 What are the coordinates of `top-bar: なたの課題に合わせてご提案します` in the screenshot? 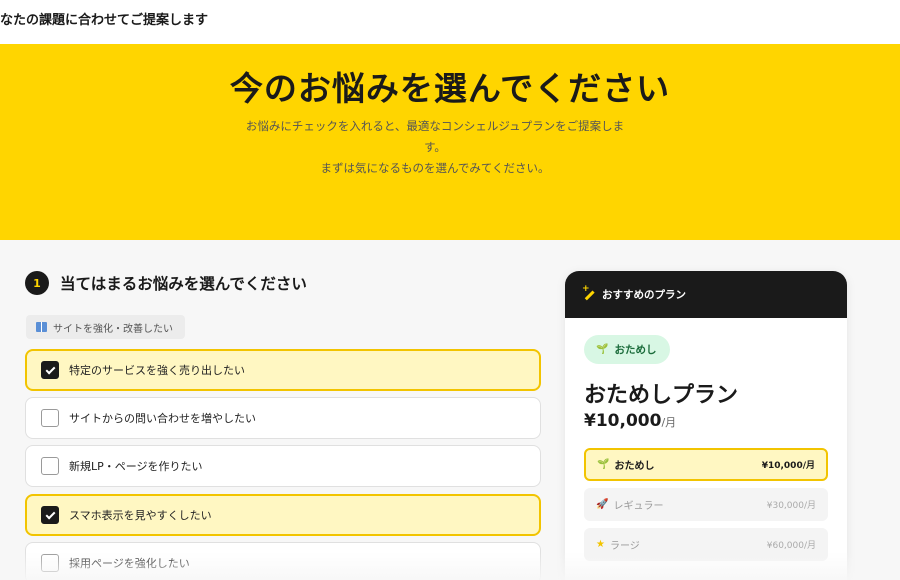 It's located at (450, 22).